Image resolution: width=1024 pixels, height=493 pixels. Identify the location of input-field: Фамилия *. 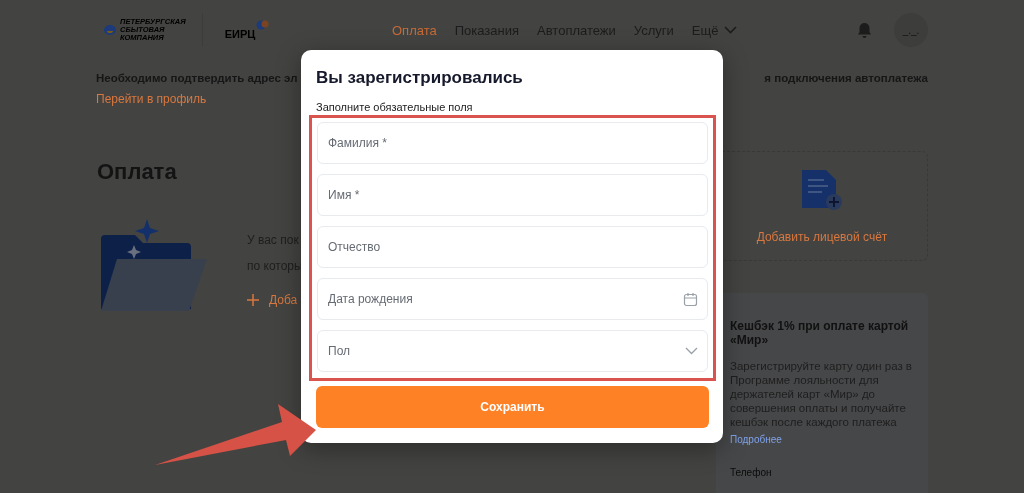
(512, 143).